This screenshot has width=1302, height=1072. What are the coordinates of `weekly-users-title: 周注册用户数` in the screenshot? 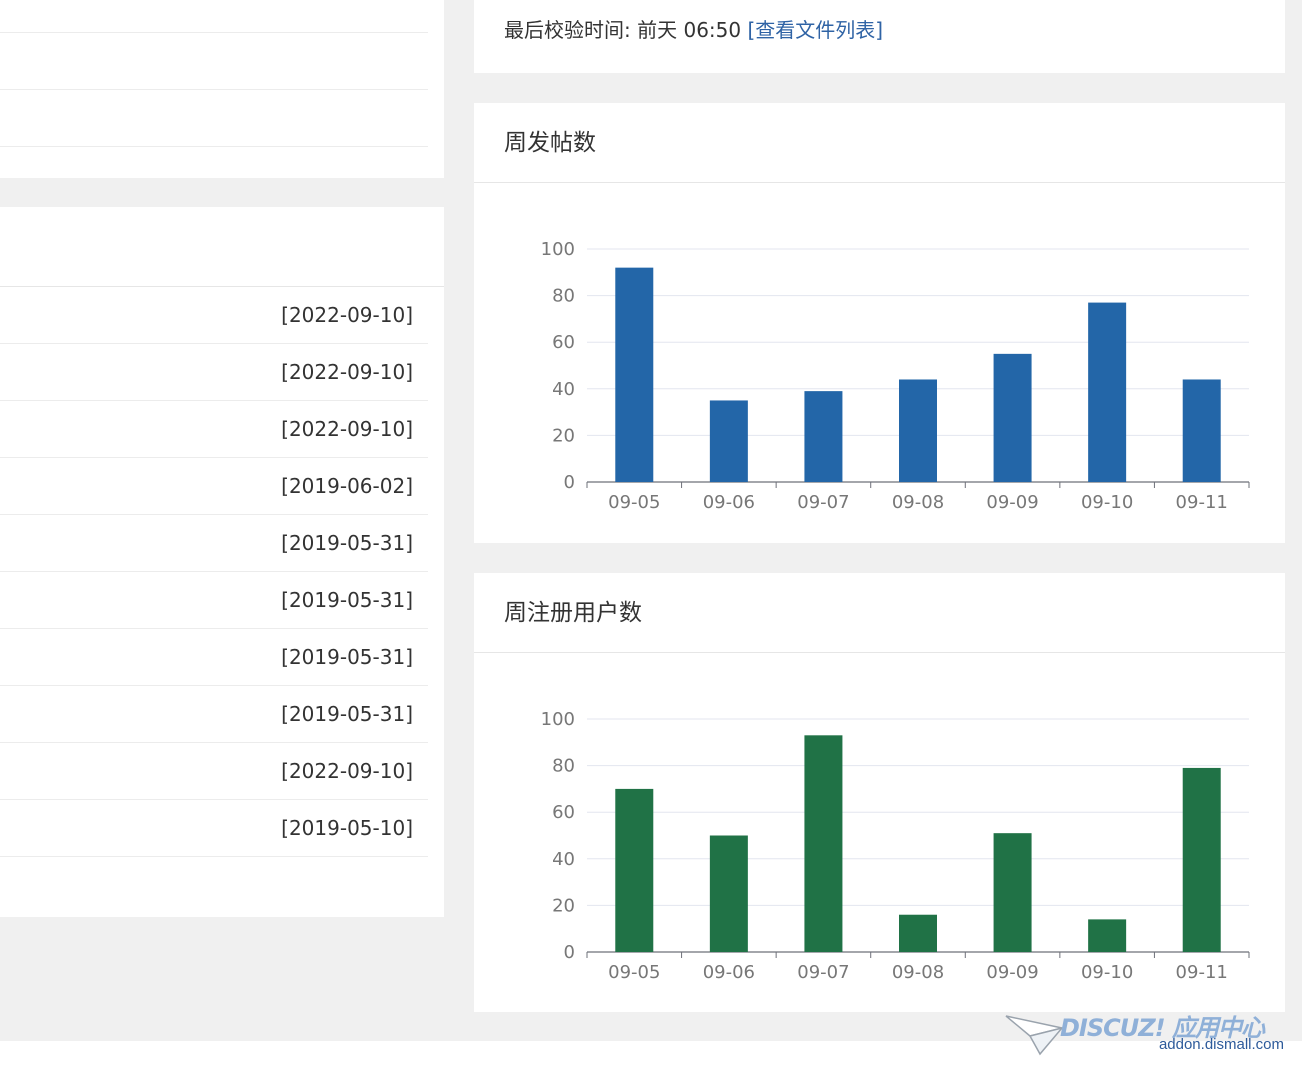 It's located at (573, 613).